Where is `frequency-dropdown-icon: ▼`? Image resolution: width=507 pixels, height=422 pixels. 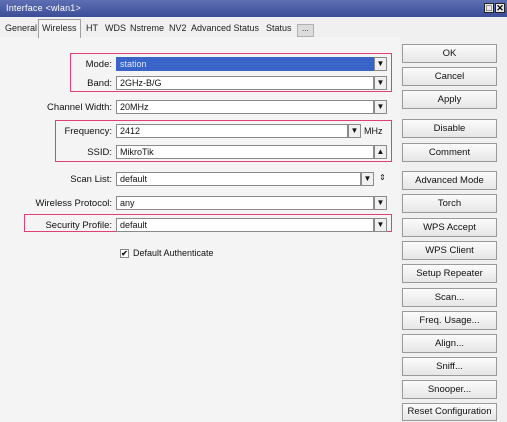 frequency-dropdown-icon: ▼ is located at coordinates (354, 131).